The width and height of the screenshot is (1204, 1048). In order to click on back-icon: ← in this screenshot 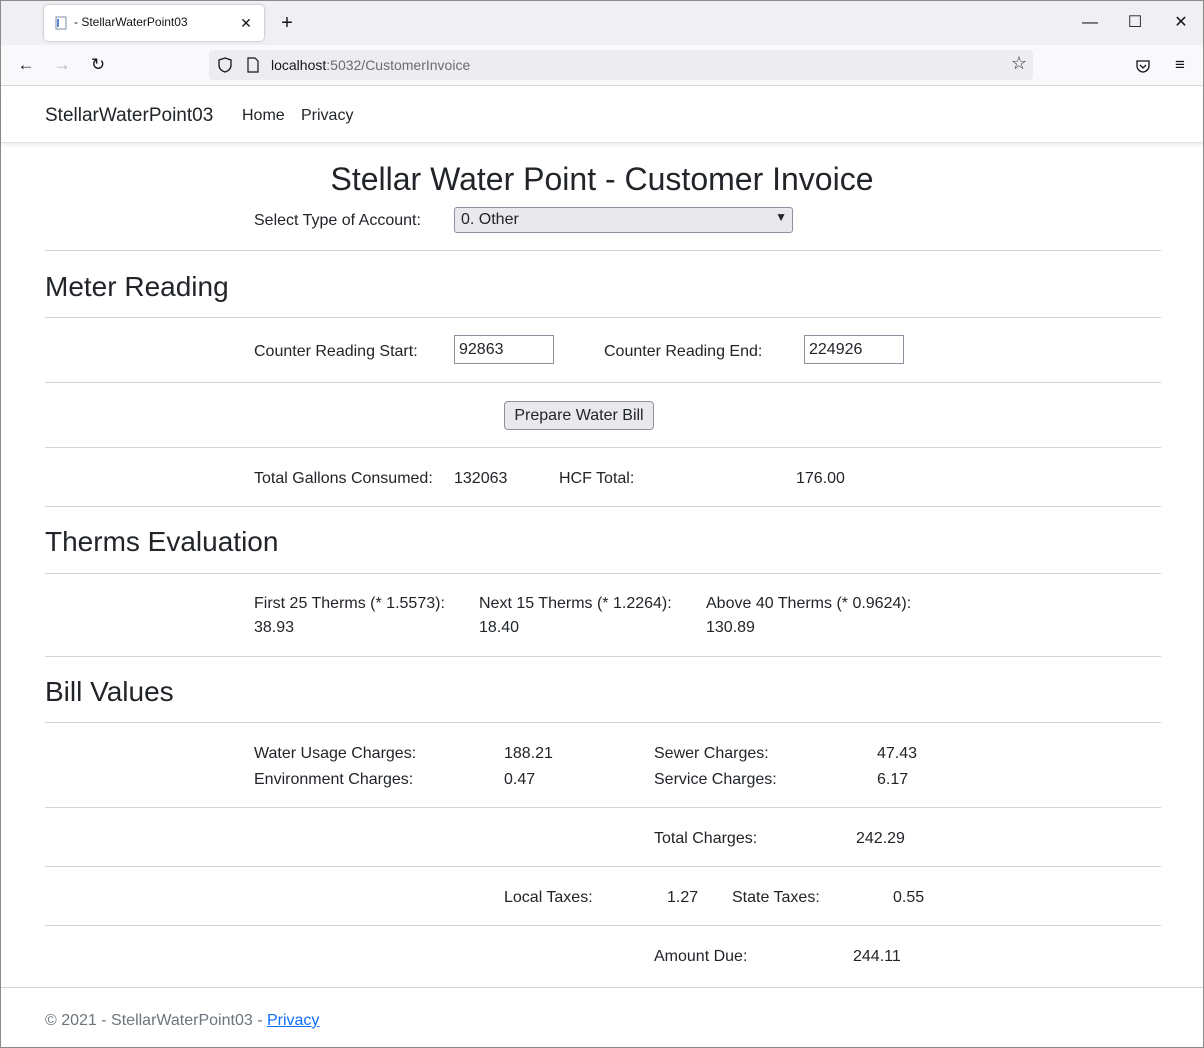, I will do `click(26, 65)`.